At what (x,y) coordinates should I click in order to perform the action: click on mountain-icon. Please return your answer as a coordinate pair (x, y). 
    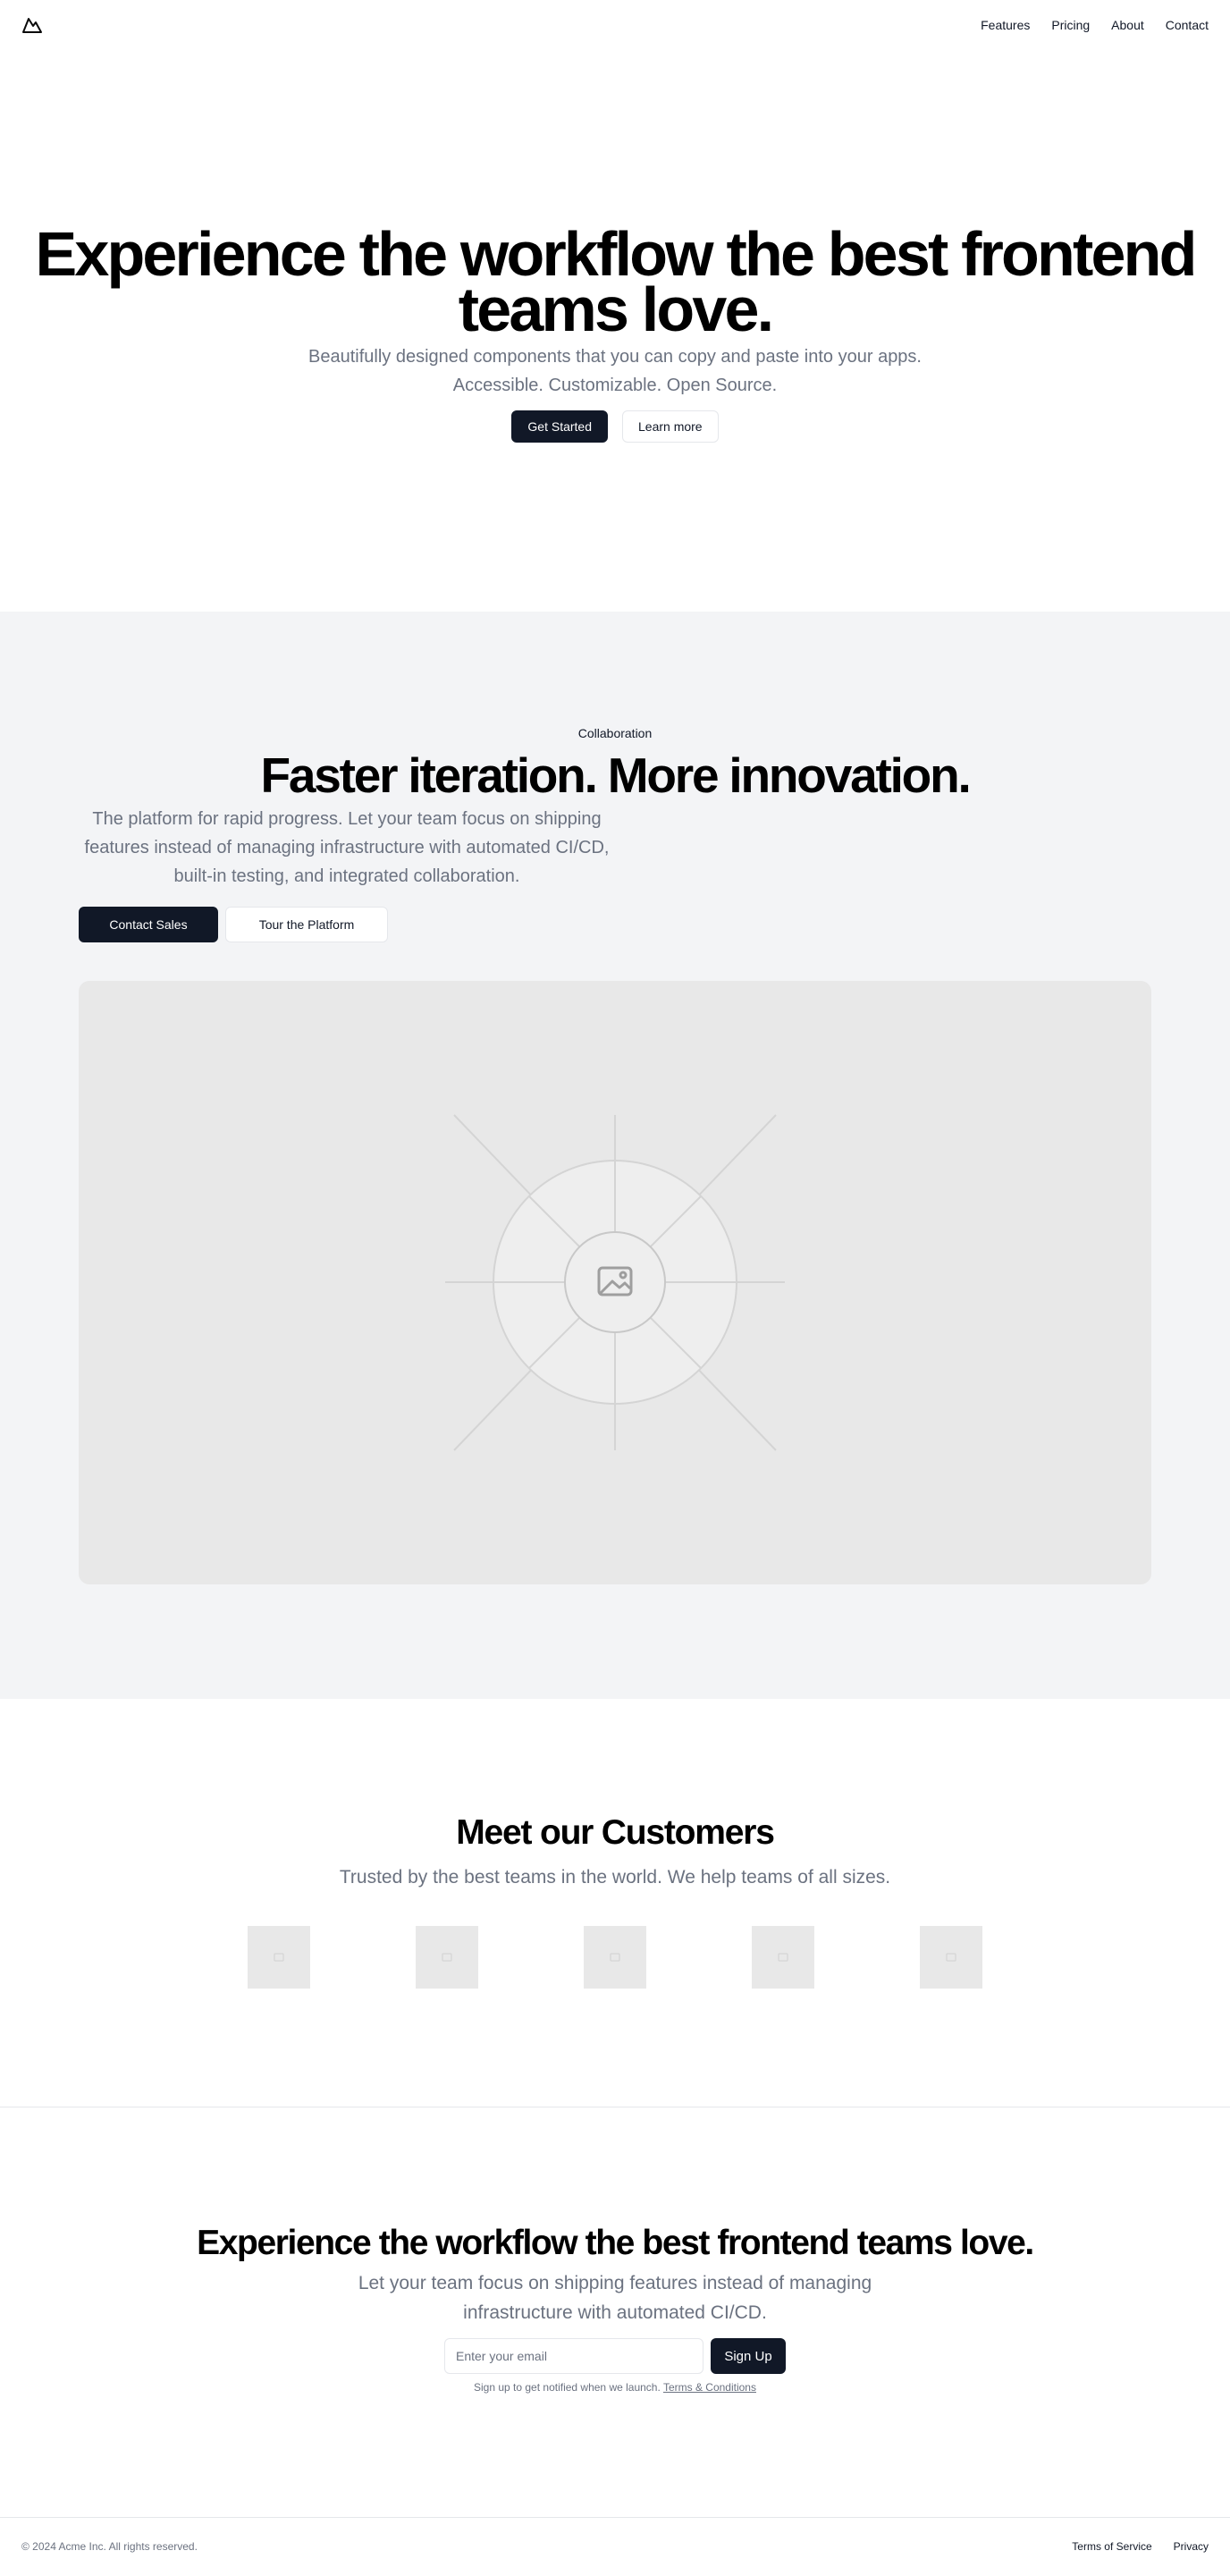
    Looking at the image, I should click on (32, 25).